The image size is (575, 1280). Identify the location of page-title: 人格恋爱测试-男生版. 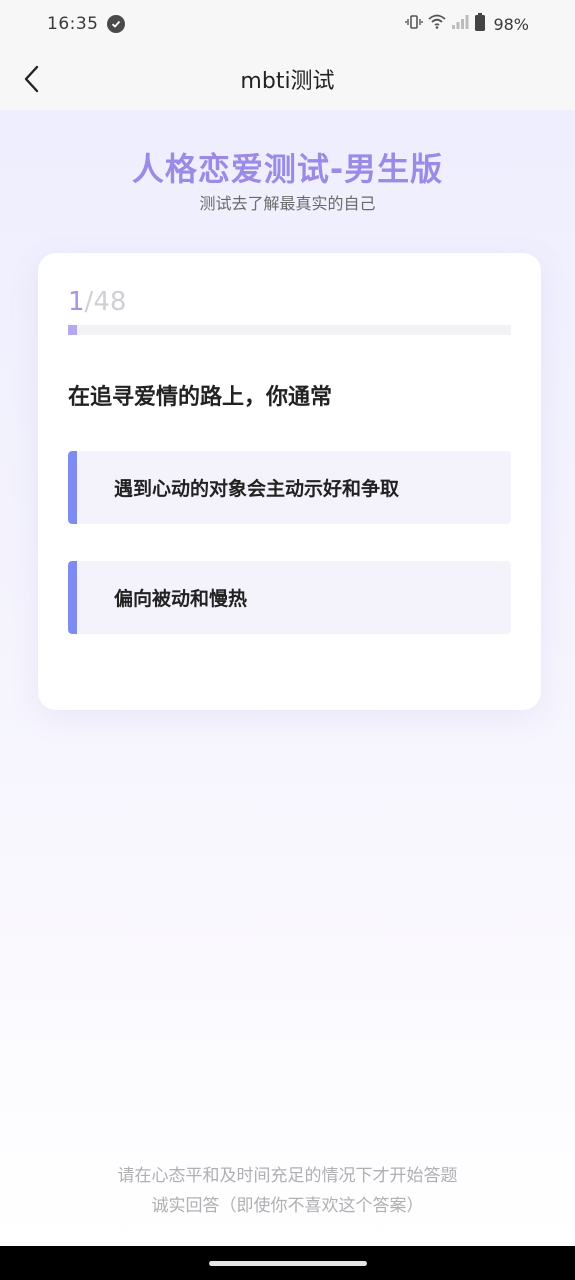
(287, 169).